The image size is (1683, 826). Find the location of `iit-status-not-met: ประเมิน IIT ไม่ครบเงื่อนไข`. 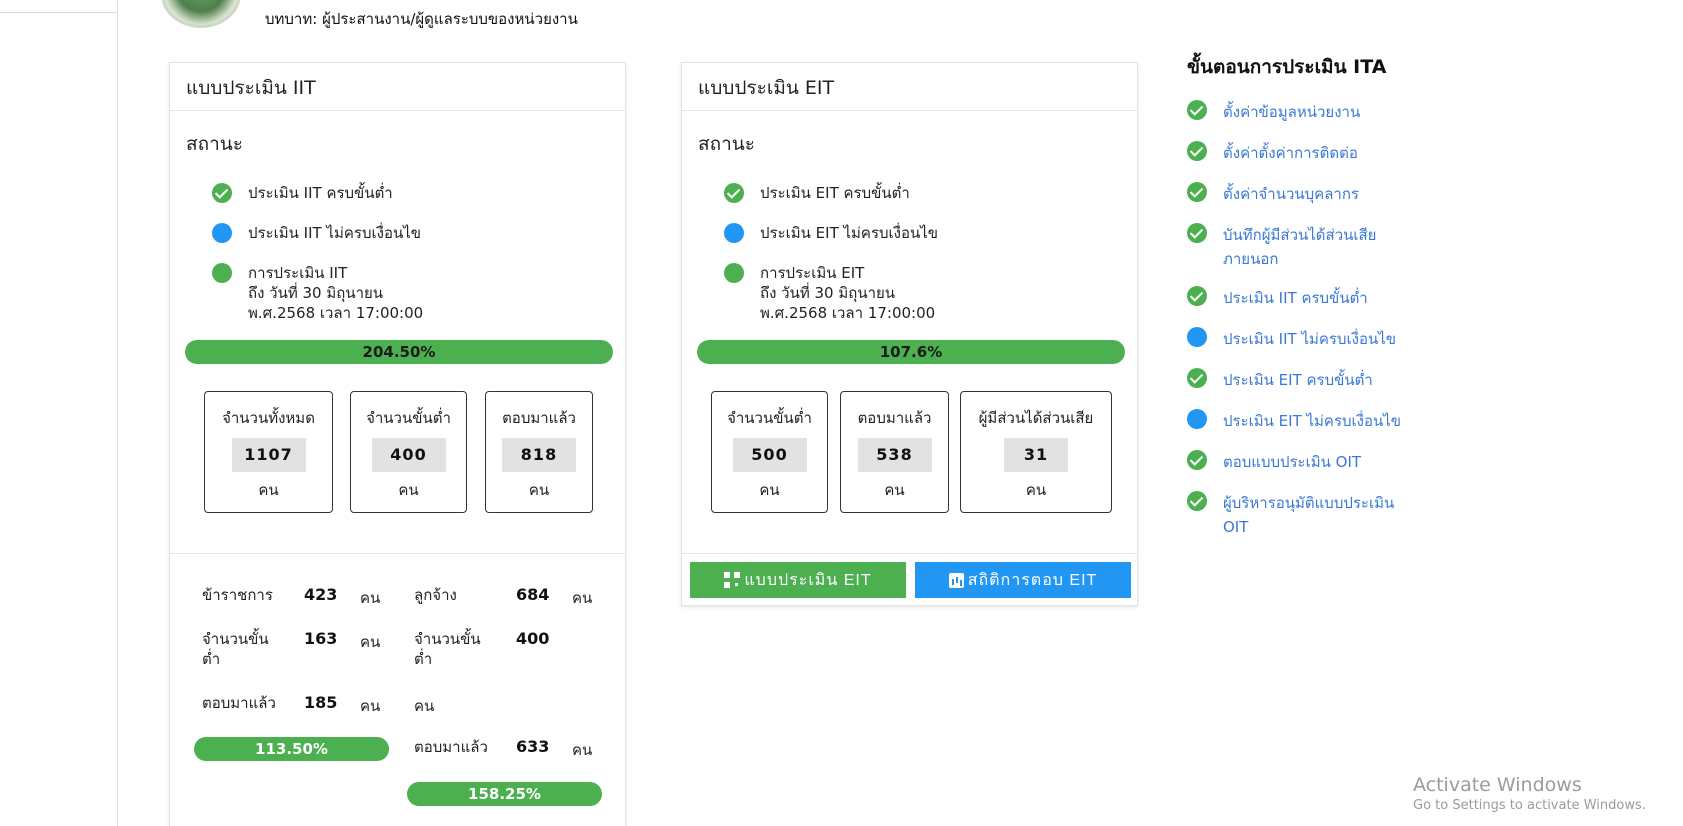

iit-status-not-met: ประเมิน IIT ไม่ครบเงื่อนไข is located at coordinates (316, 233).